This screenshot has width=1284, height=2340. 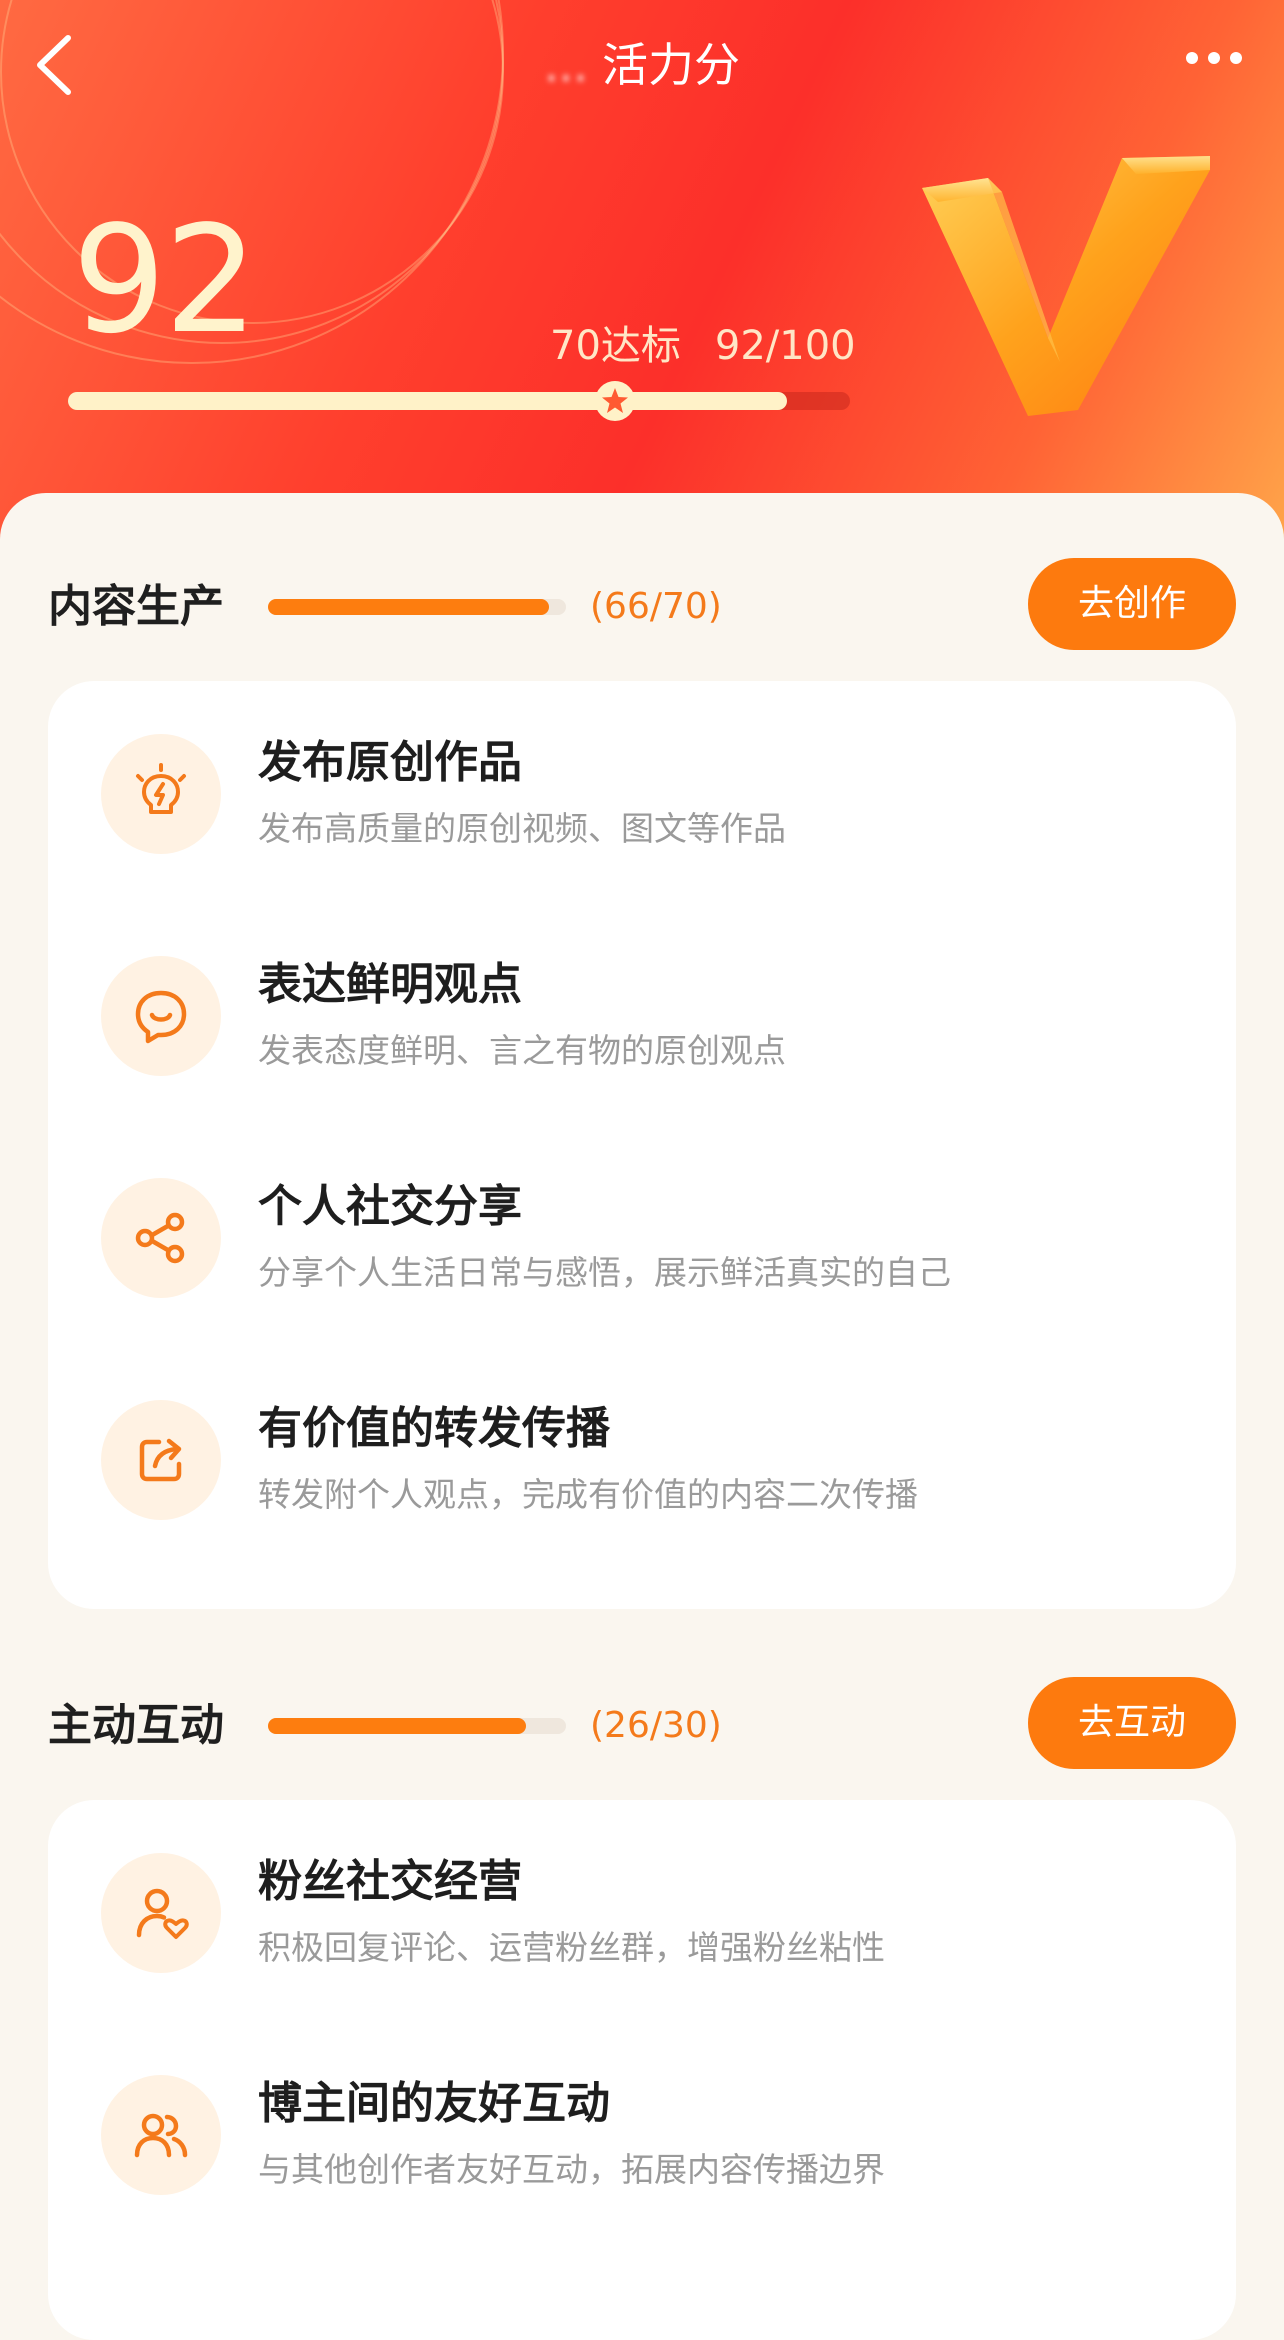 I want to click on task-item-fans: 粉丝社交经营 积极回复评论、运营粉丝群，增强粉丝粘性, so click(x=642, y=1911).